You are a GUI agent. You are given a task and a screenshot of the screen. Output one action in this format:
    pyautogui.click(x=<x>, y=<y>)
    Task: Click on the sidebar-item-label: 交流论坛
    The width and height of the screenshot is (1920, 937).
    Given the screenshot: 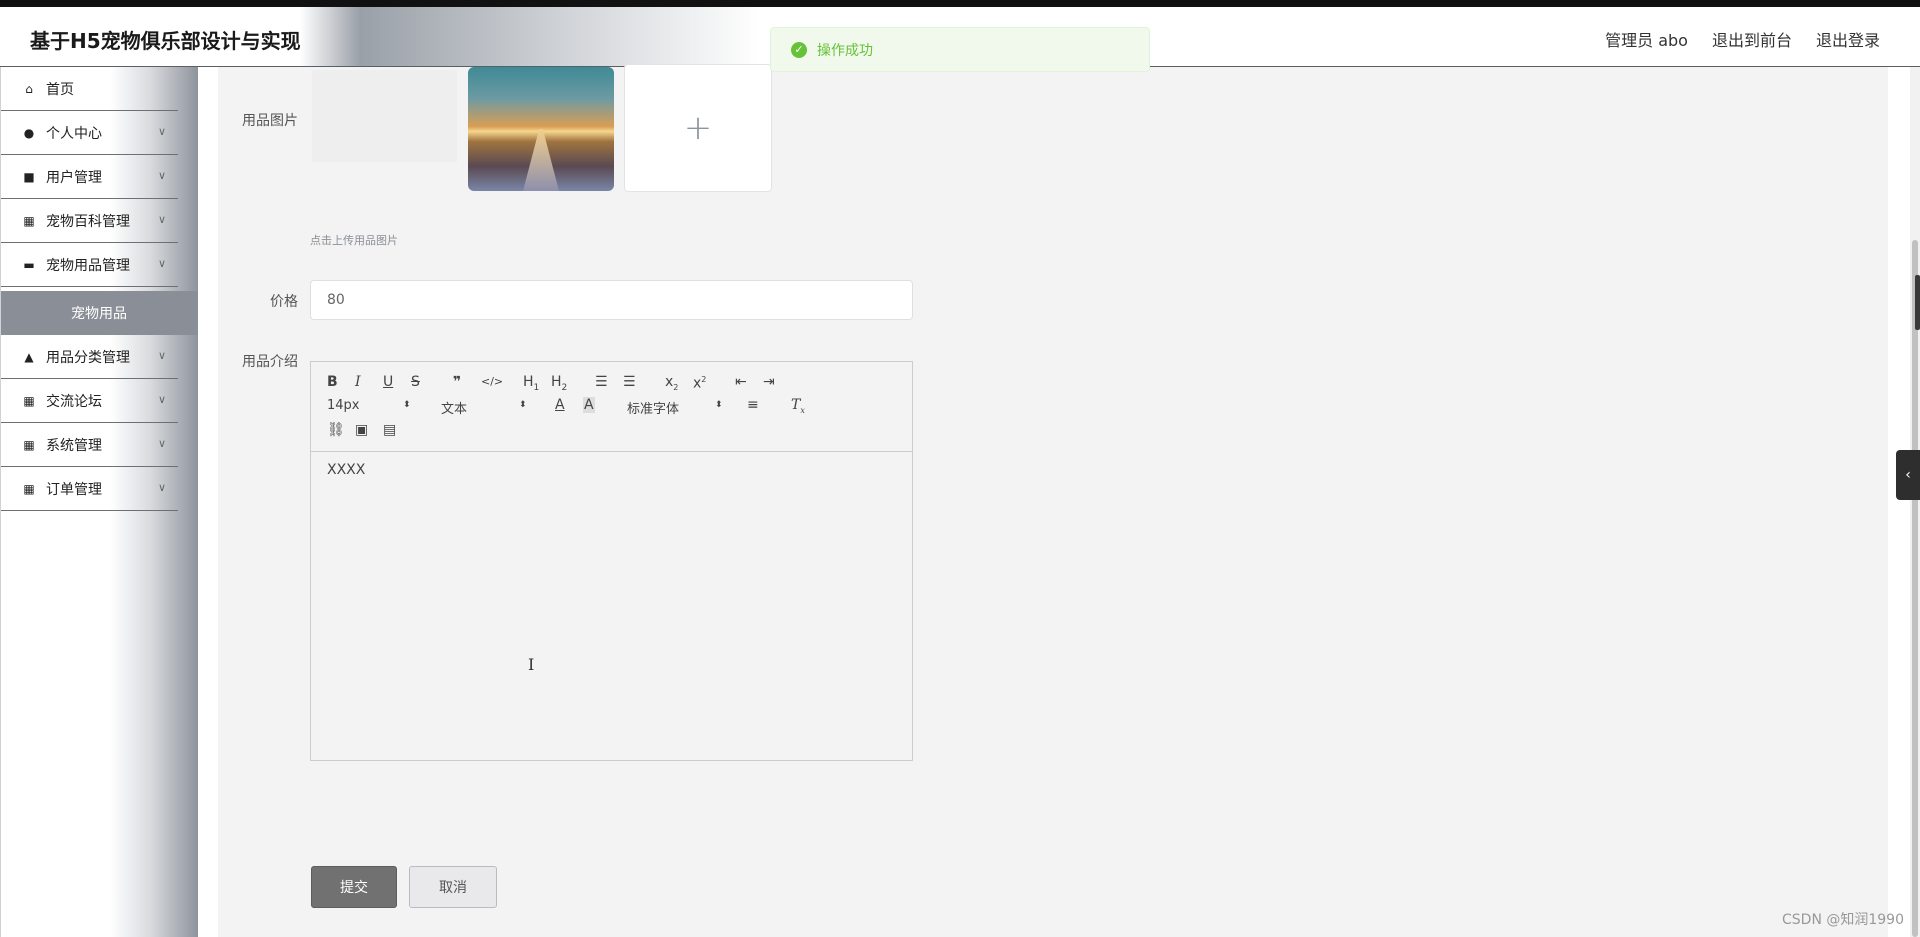 What is the action you would take?
    pyautogui.click(x=74, y=401)
    